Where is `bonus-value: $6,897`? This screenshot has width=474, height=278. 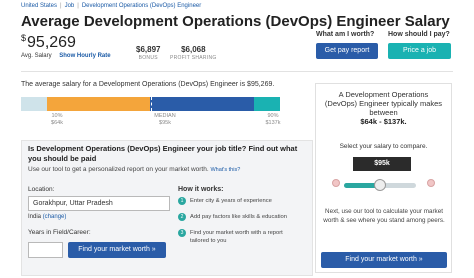
bonus-value: $6,897 is located at coordinates (148, 49).